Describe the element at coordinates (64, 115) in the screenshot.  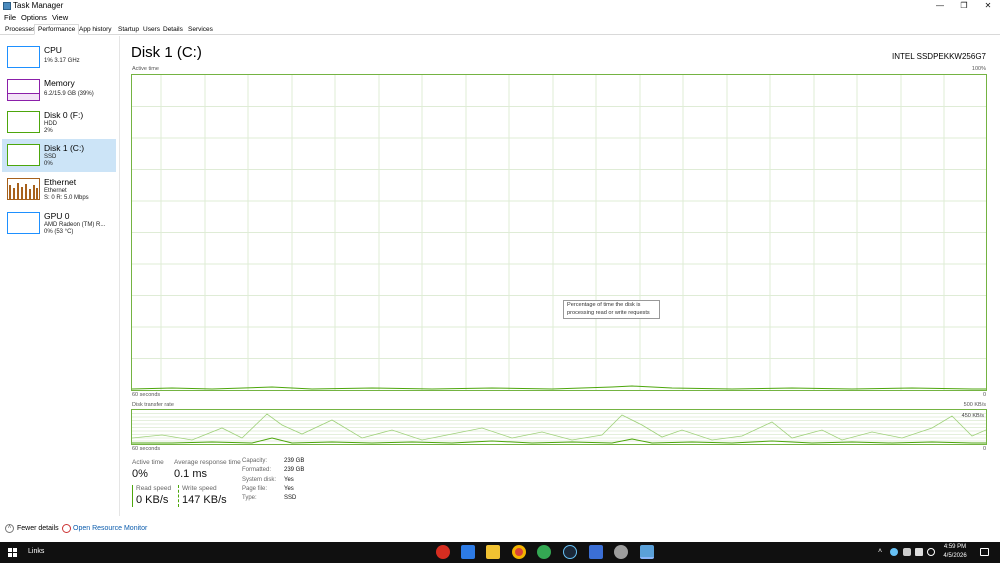
I see `sidebar-item-label: Disk 0 (F:)` at that location.